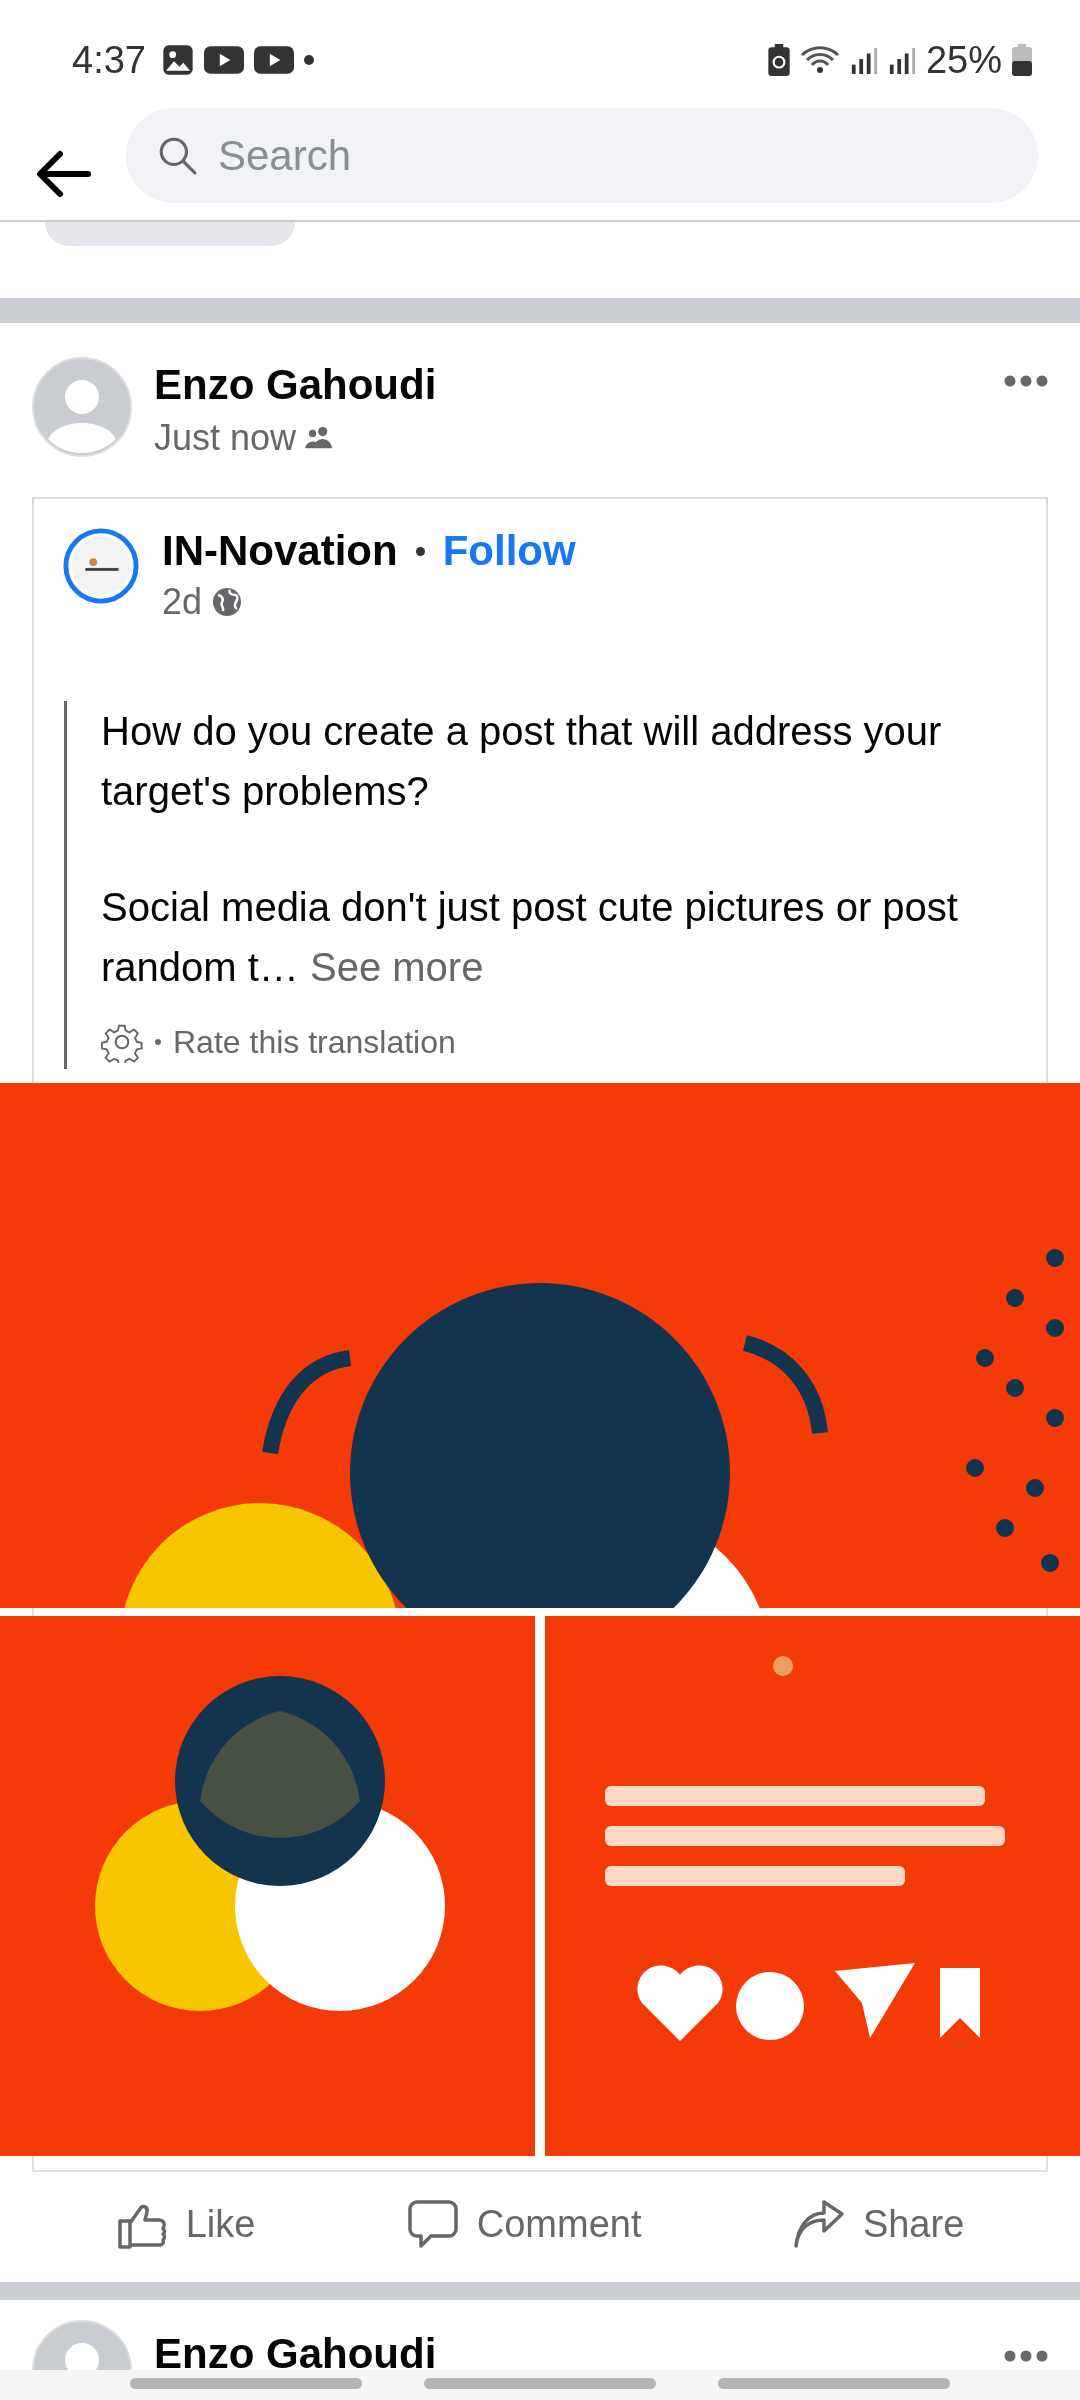  Describe the element at coordinates (314, 1042) in the screenshot. I see `rate-translation-link: Rate this translation` at that location.